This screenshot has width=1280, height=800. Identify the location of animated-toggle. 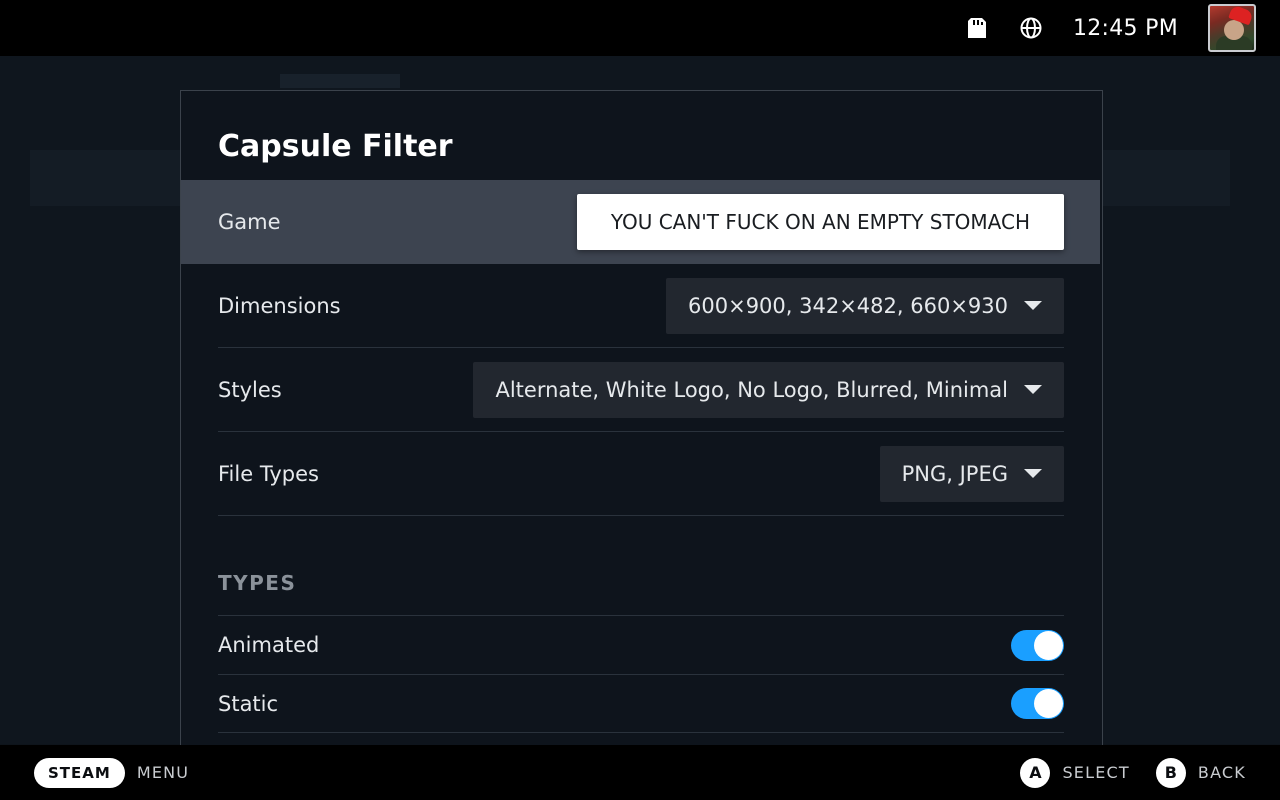
(1037, 645).